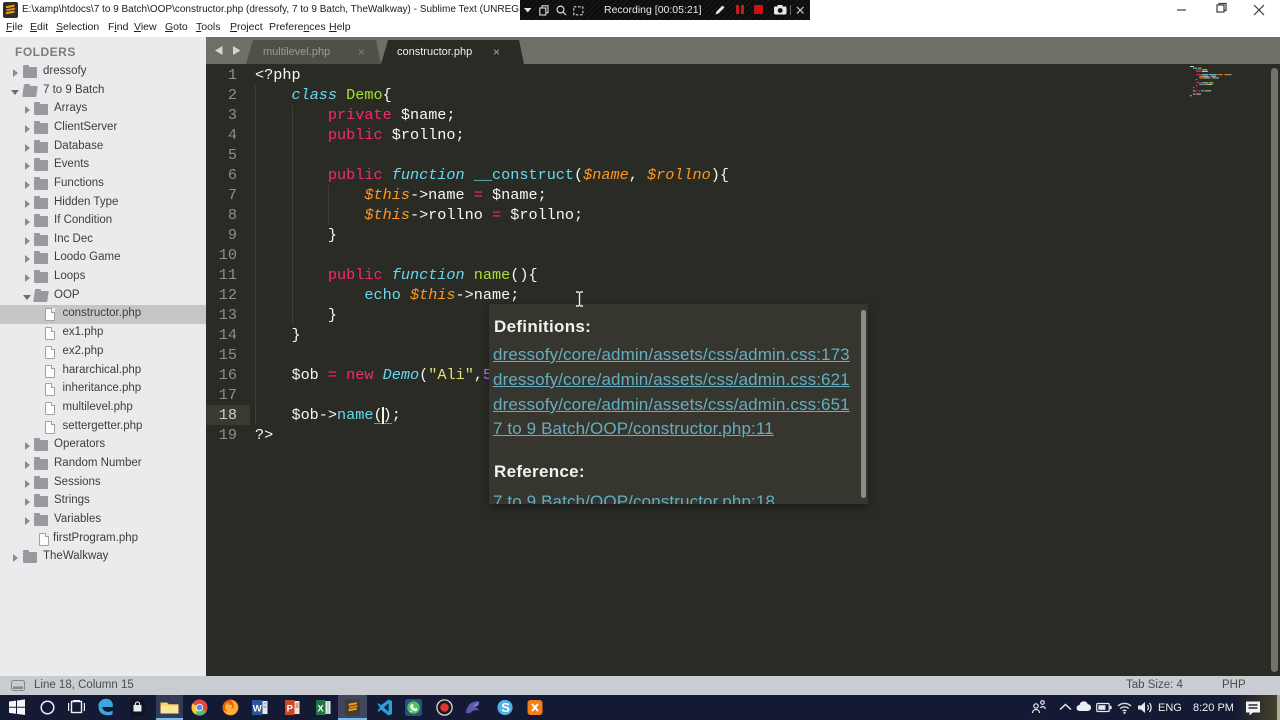  Describe the element at coordinates (257, 709) in the screenshot. I see `svg-text: W` at that location.